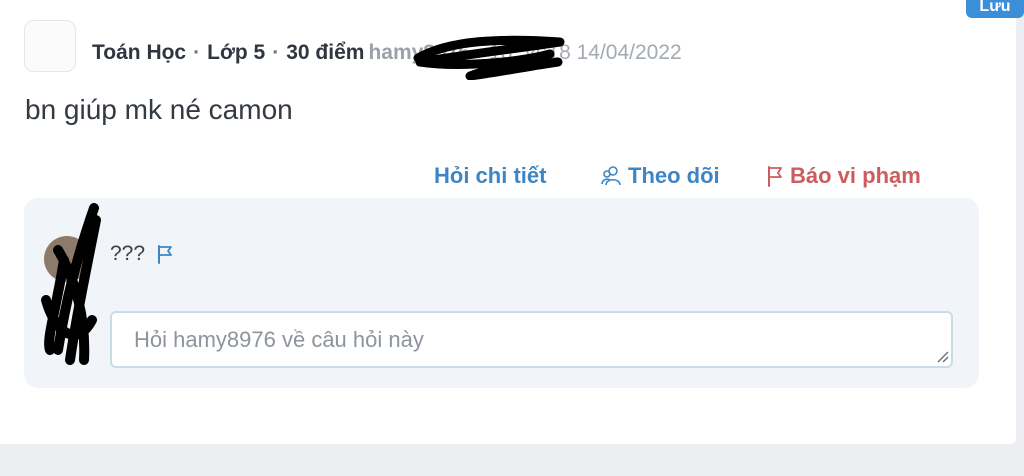  I want to click on subject-avatar, so click(50, 46).